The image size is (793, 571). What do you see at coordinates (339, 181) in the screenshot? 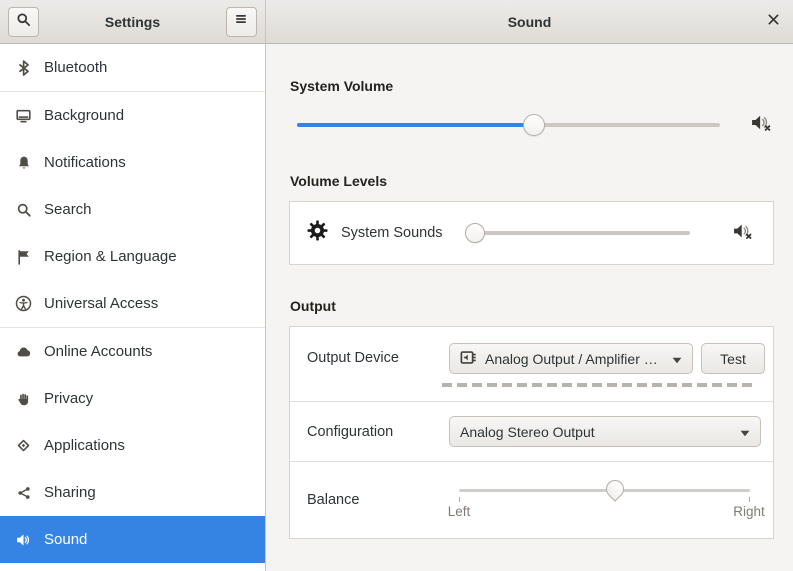
I see `volume-levels-heading: Volume Levels` at bounding box center [339, 181].